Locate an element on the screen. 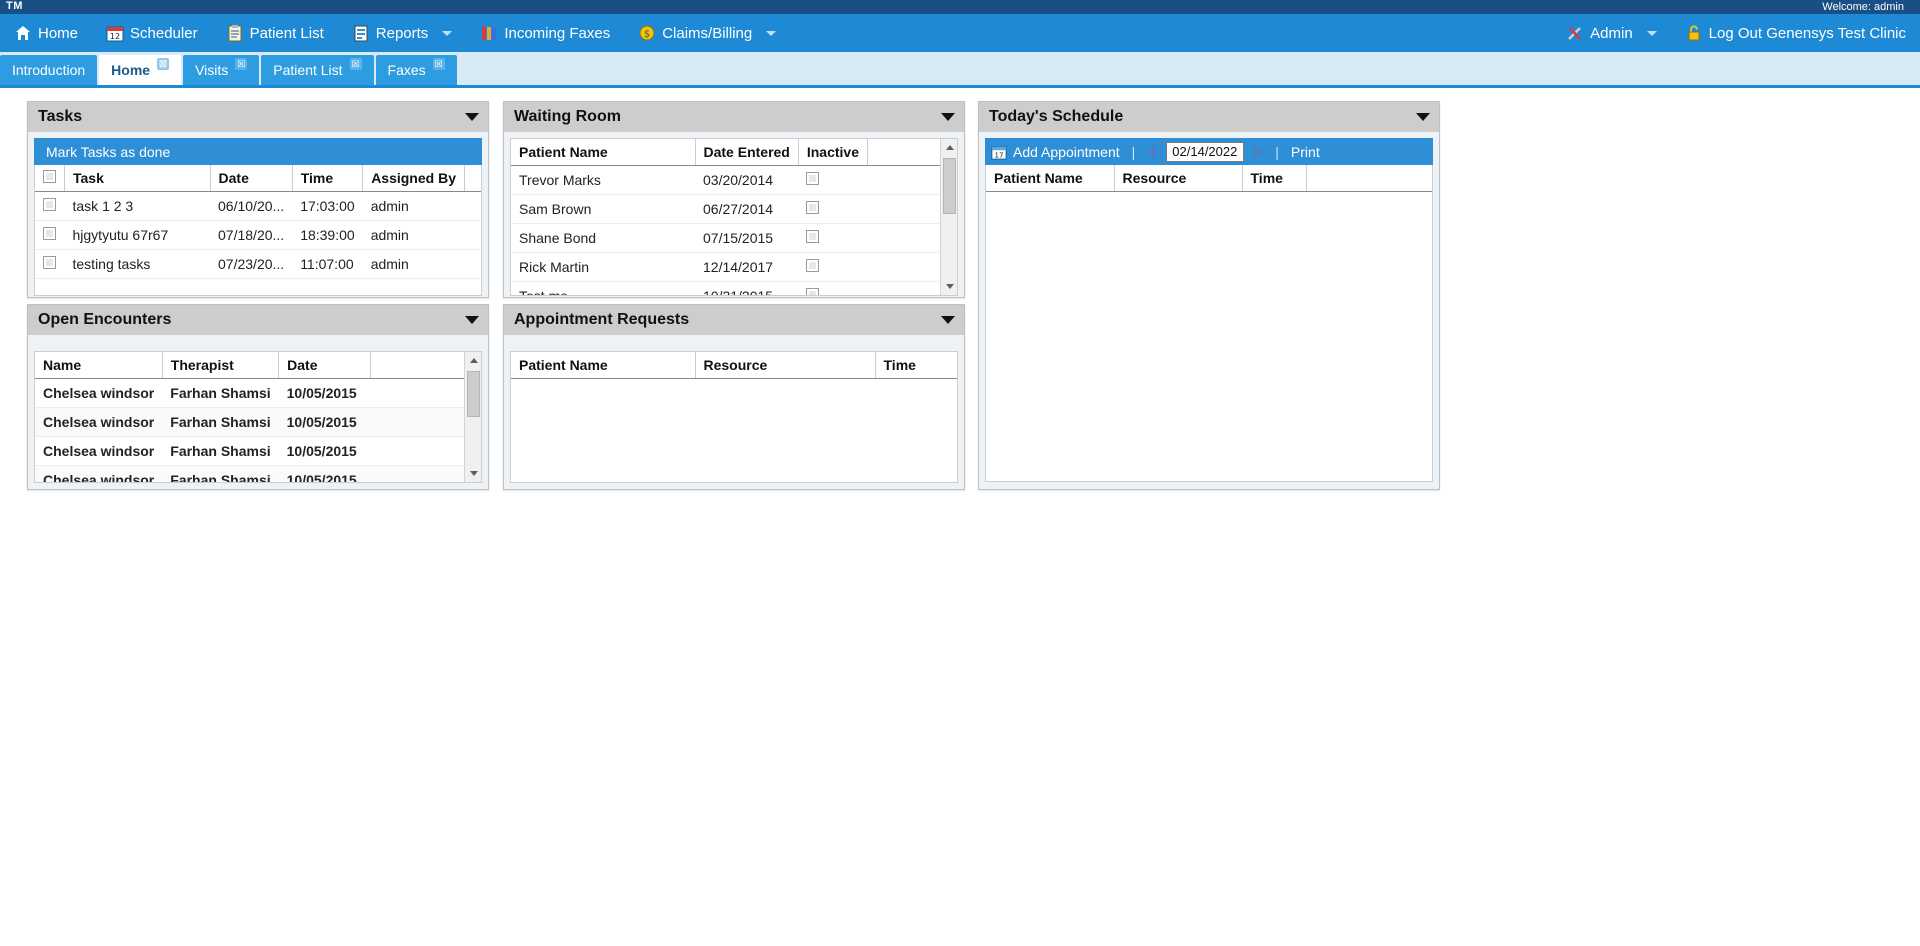 The image size is (1920, 946). nav-label: Home is located at coordinates (58, 33).